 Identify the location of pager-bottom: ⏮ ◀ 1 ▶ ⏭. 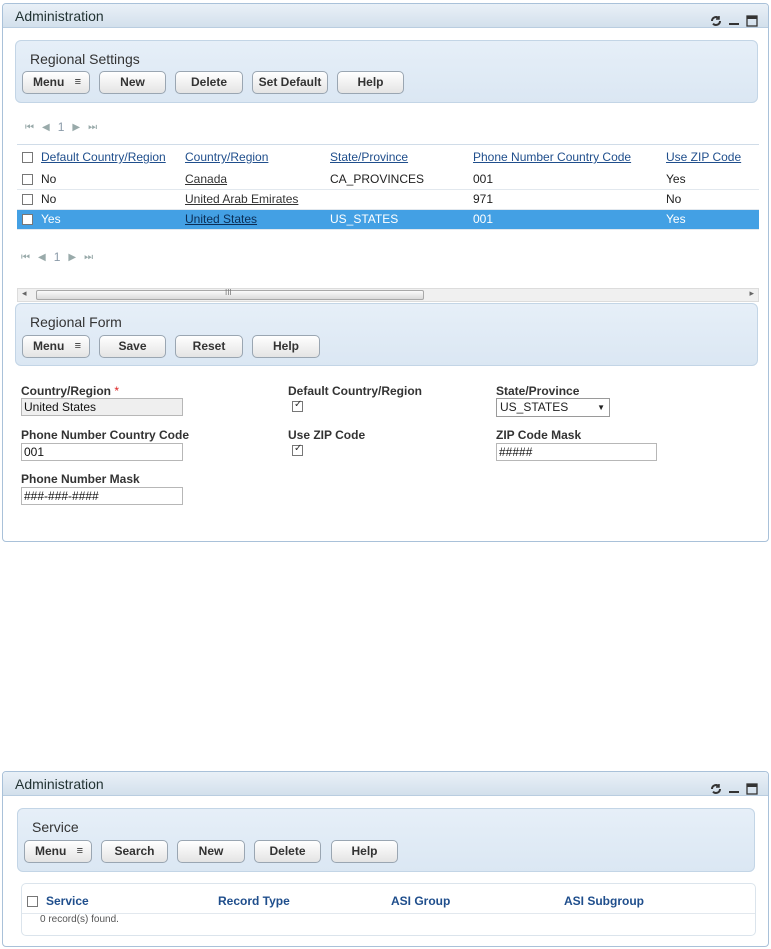
(57, 257).